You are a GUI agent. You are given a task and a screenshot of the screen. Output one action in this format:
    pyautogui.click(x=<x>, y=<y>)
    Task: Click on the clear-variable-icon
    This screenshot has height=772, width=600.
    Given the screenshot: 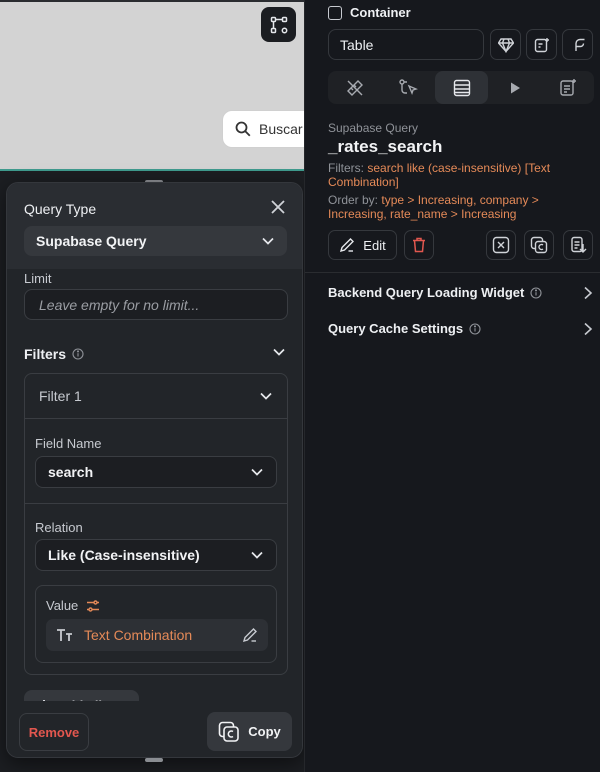 What is the action you would take?
    pyautogui.click(x=501, y=245)
    